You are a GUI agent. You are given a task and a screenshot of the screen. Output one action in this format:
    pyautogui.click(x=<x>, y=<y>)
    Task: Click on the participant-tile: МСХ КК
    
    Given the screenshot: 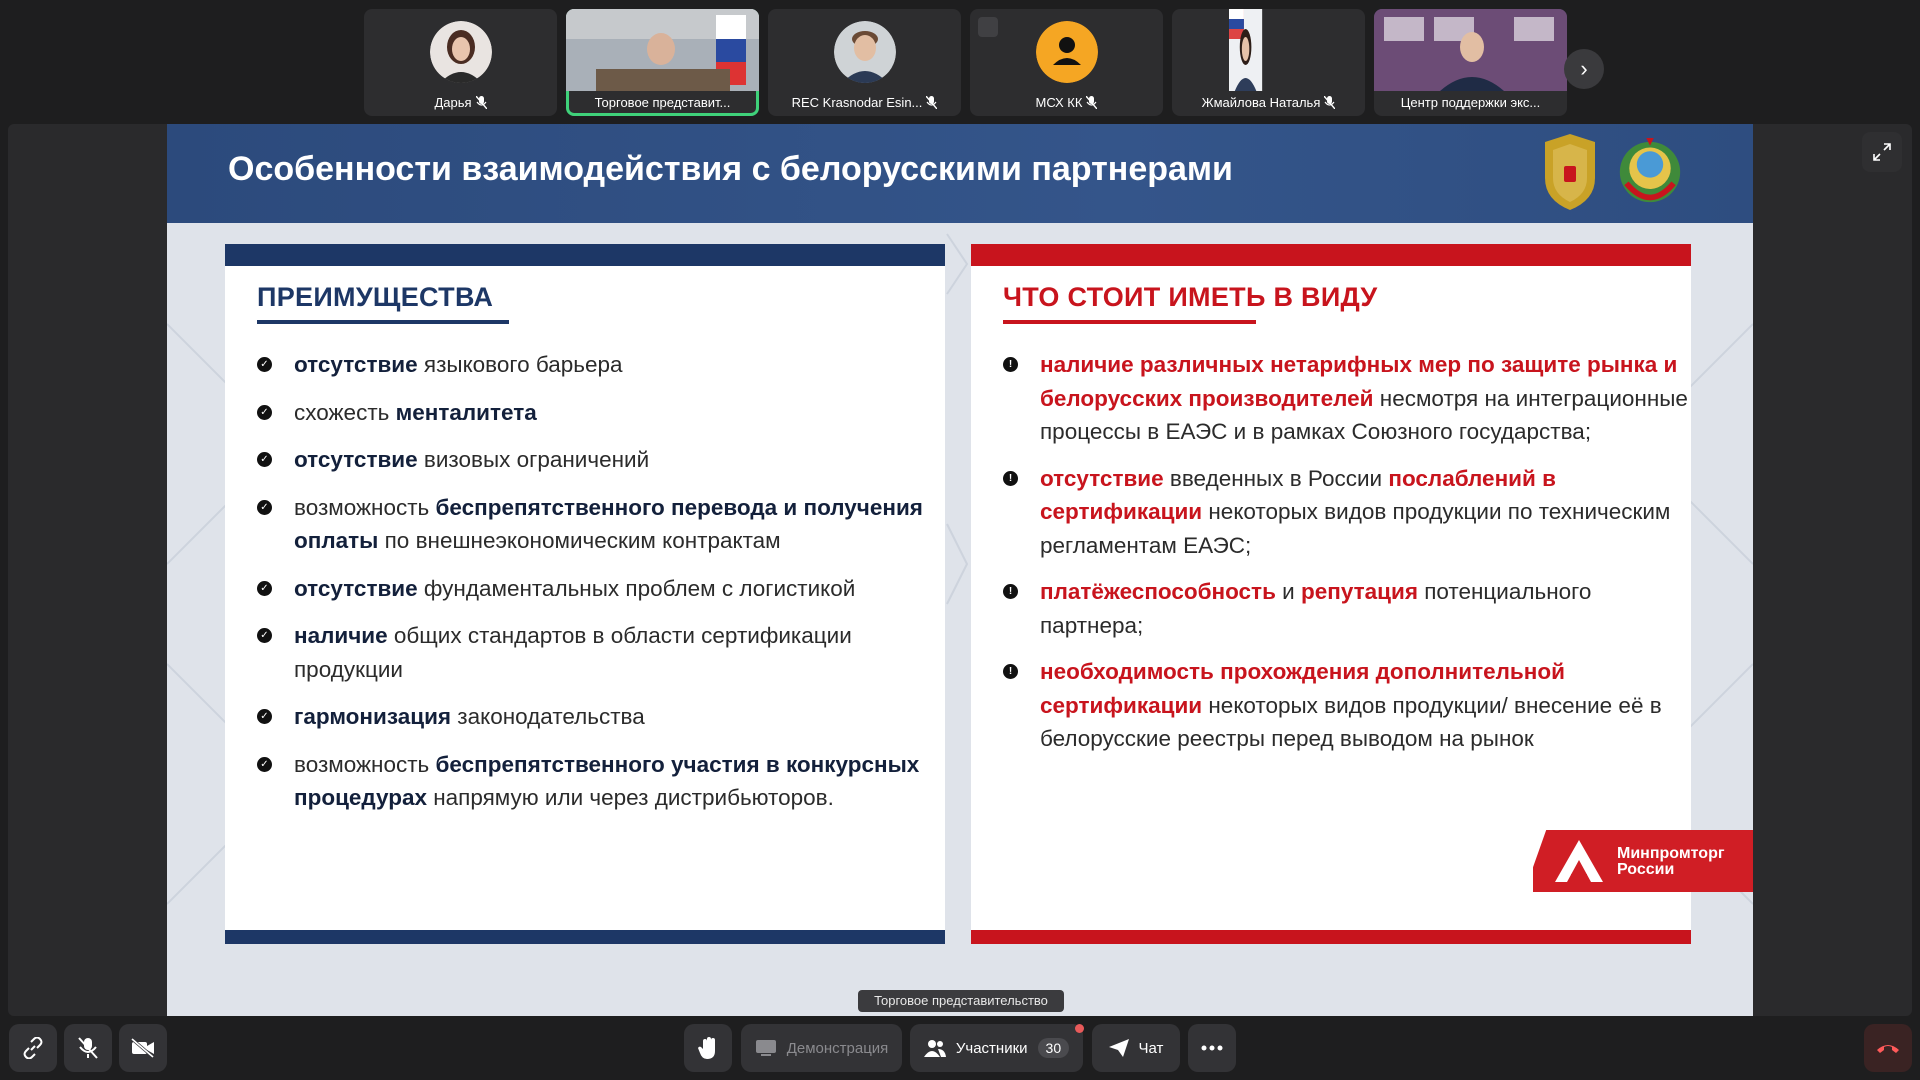 What is the action you would take?
    pyautogui.click(x=1066, y=62)
    